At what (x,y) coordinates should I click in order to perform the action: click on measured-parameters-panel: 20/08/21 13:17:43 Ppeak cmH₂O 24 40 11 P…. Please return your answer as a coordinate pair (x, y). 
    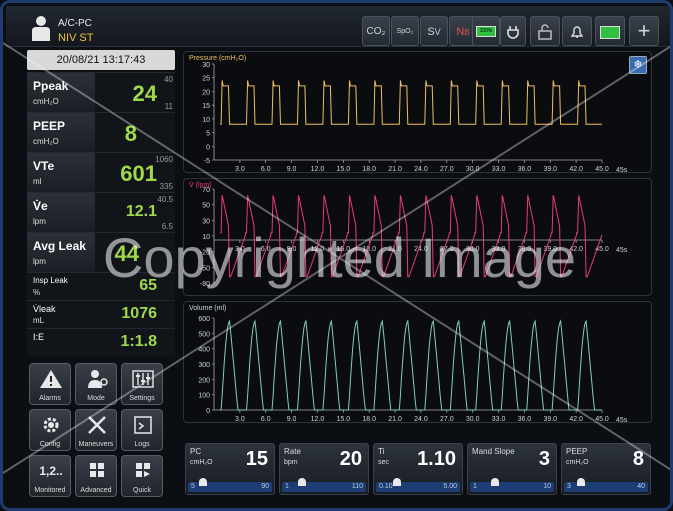
    Looking at the image, I should click on (101, 201).